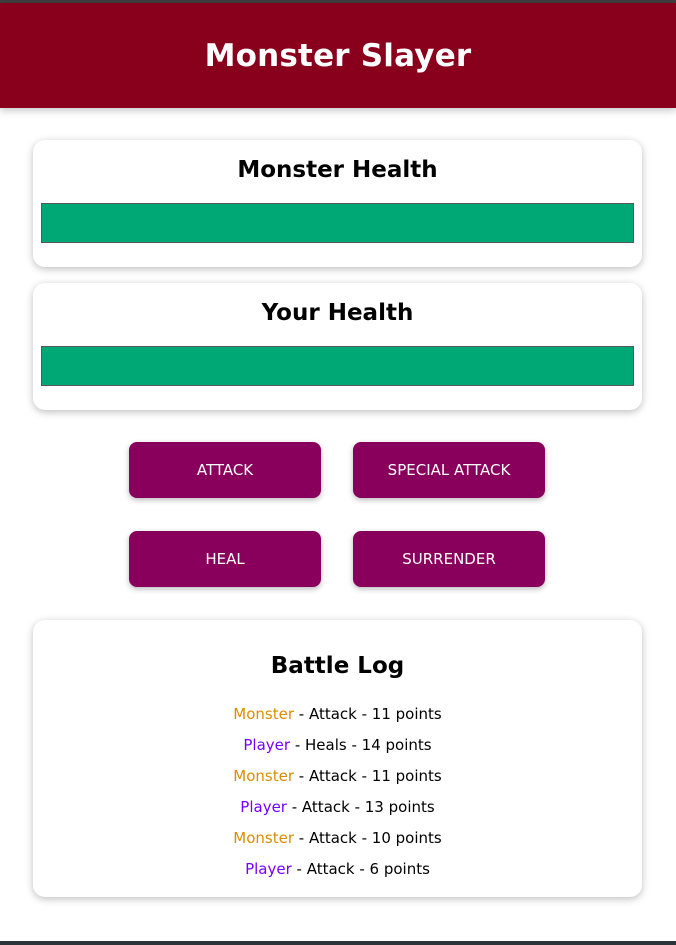 The height and width of the screenshot is (945, 676). I want to click on log-entry-detail: - Attack - 13 points, so click(360, 807).